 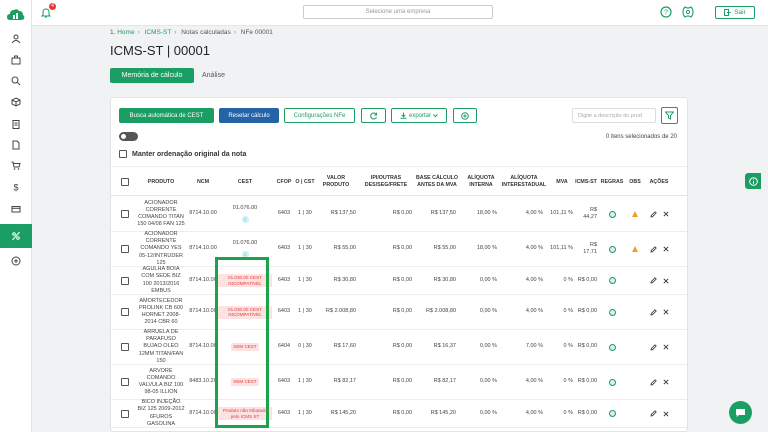 What do you see at coordinates (128, 136) in the screenshot?
I see `view-toggle` at bounding box center [128, 136].